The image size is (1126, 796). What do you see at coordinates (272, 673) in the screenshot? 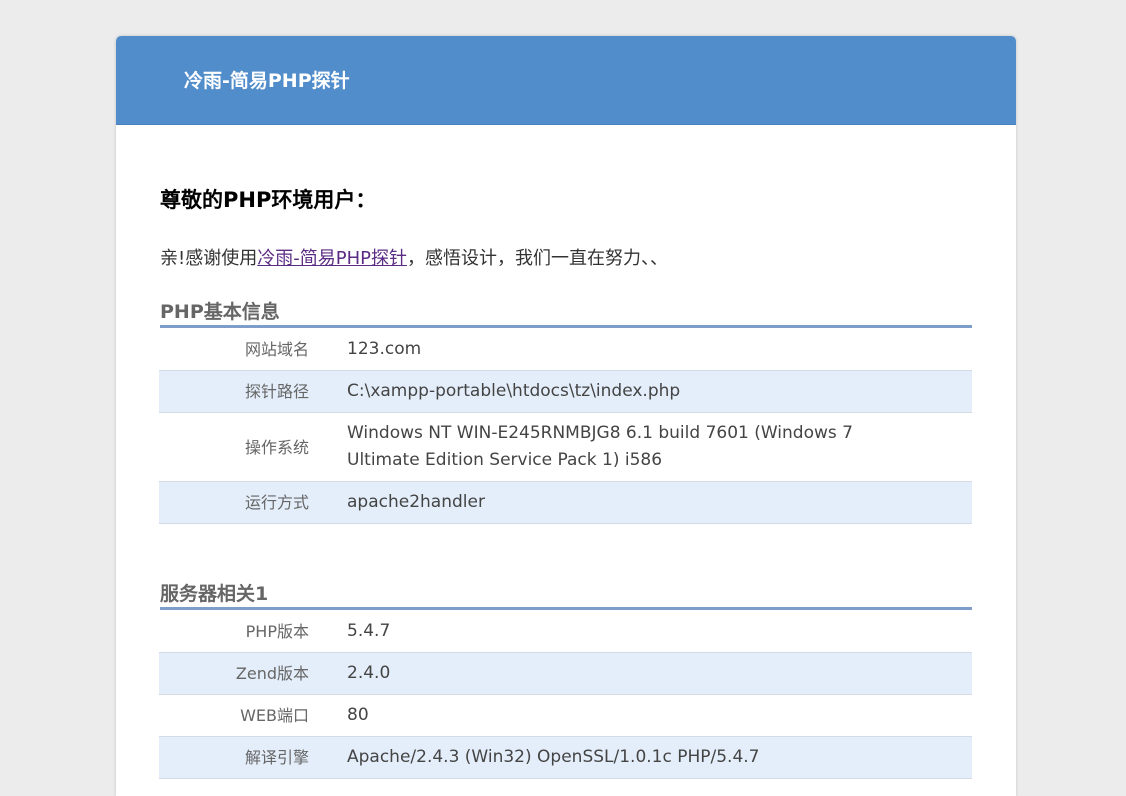
I see `row-label: Zend版本` at bounding box center [272, 673].